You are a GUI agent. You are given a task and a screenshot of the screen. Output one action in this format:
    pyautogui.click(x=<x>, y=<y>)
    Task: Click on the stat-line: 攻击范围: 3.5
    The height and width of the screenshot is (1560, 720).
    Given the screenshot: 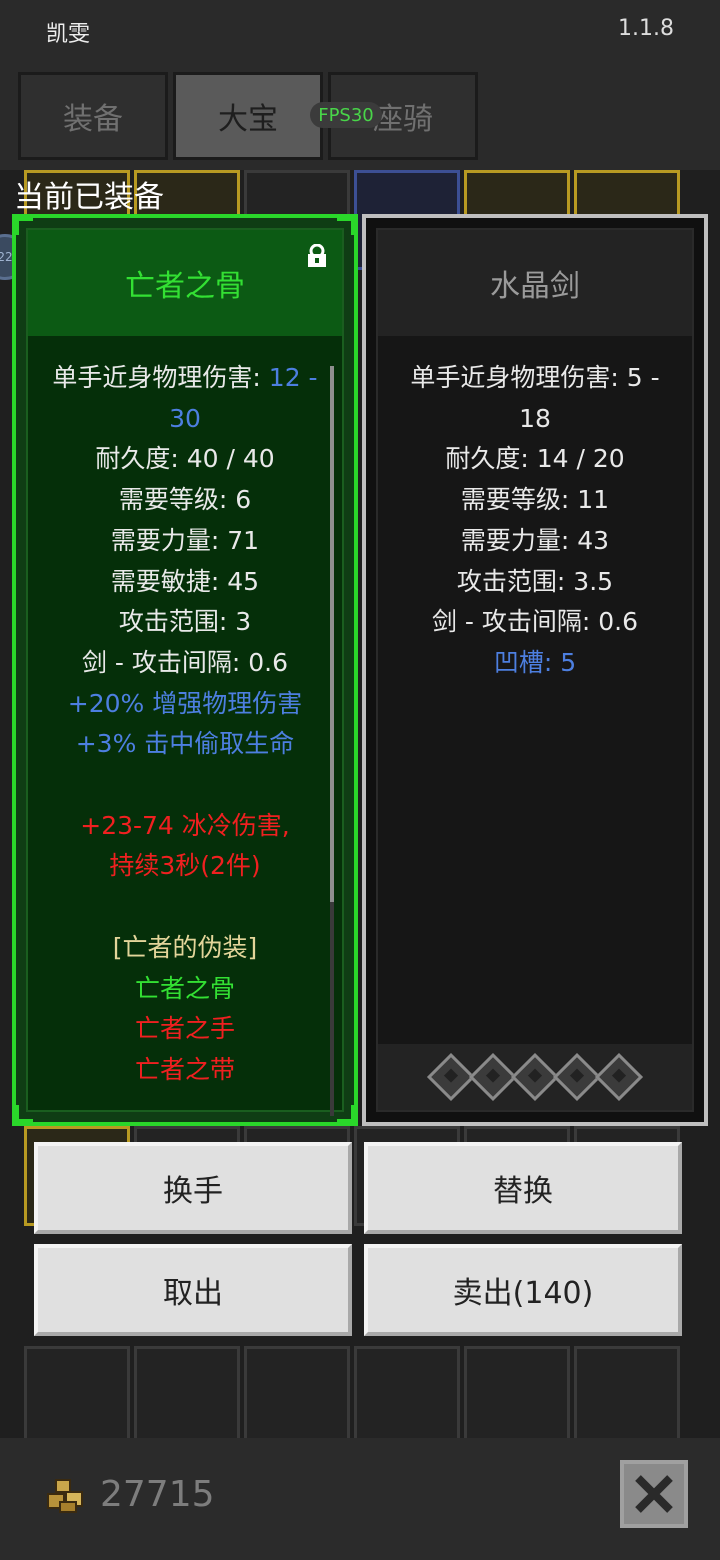 What is the action you would take?
    pyautogui.click(x=535, y=582)
    